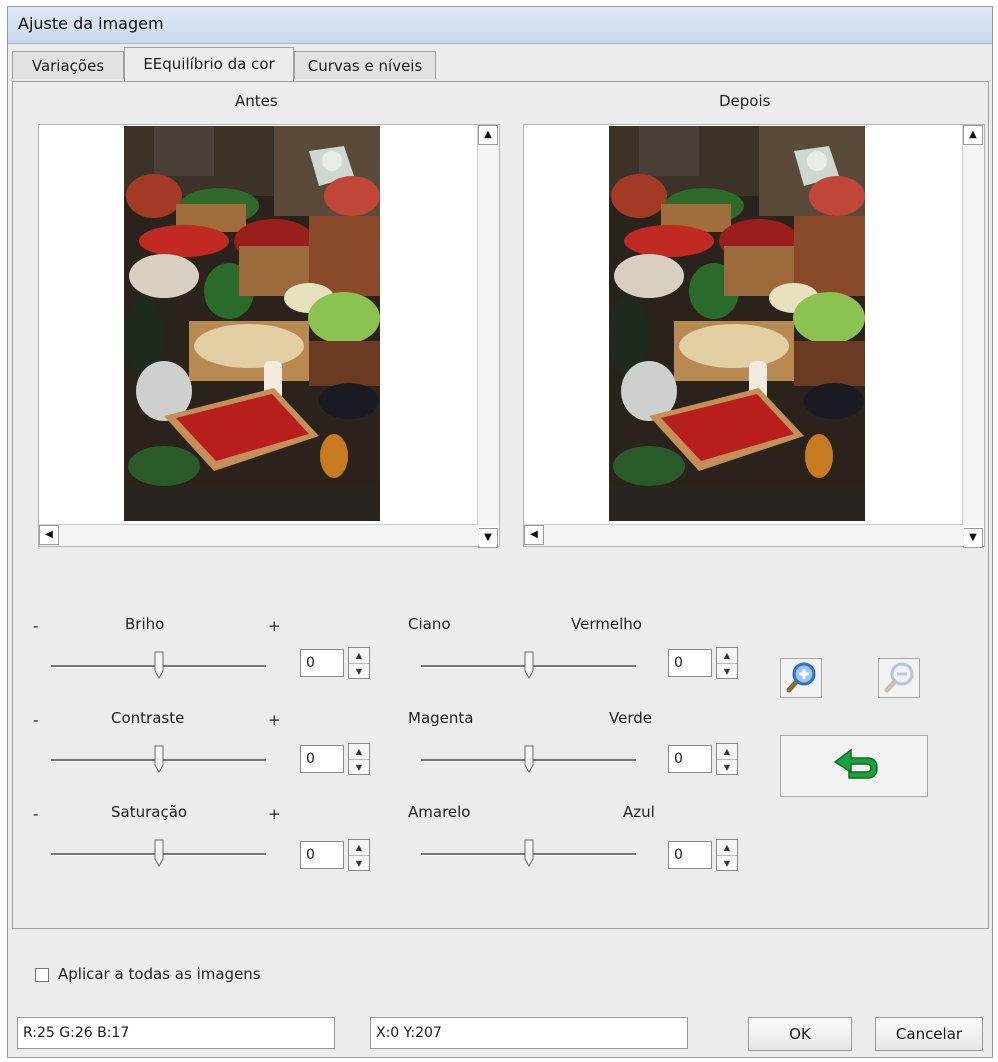  I want to click on brightness-slider-thumb, so click(159, 665).